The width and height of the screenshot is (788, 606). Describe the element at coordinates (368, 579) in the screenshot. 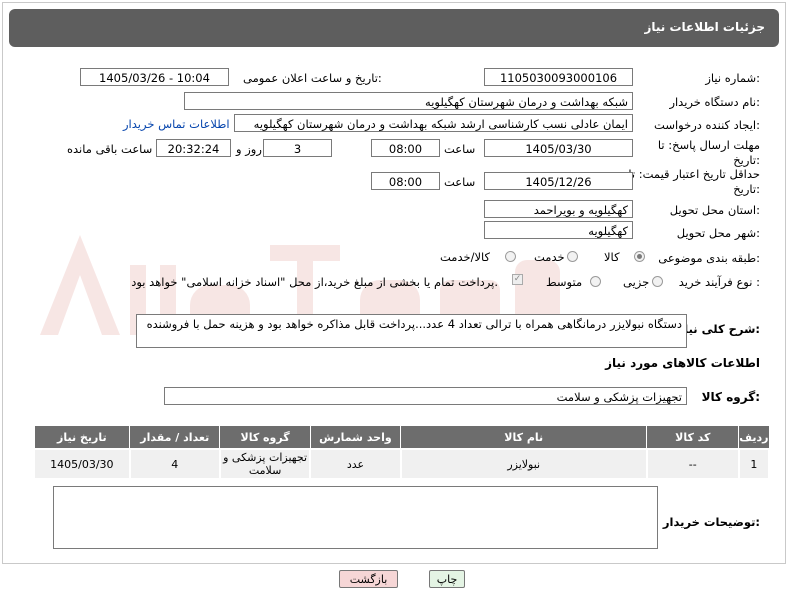

I see `back-button: بازگشت` at that location.